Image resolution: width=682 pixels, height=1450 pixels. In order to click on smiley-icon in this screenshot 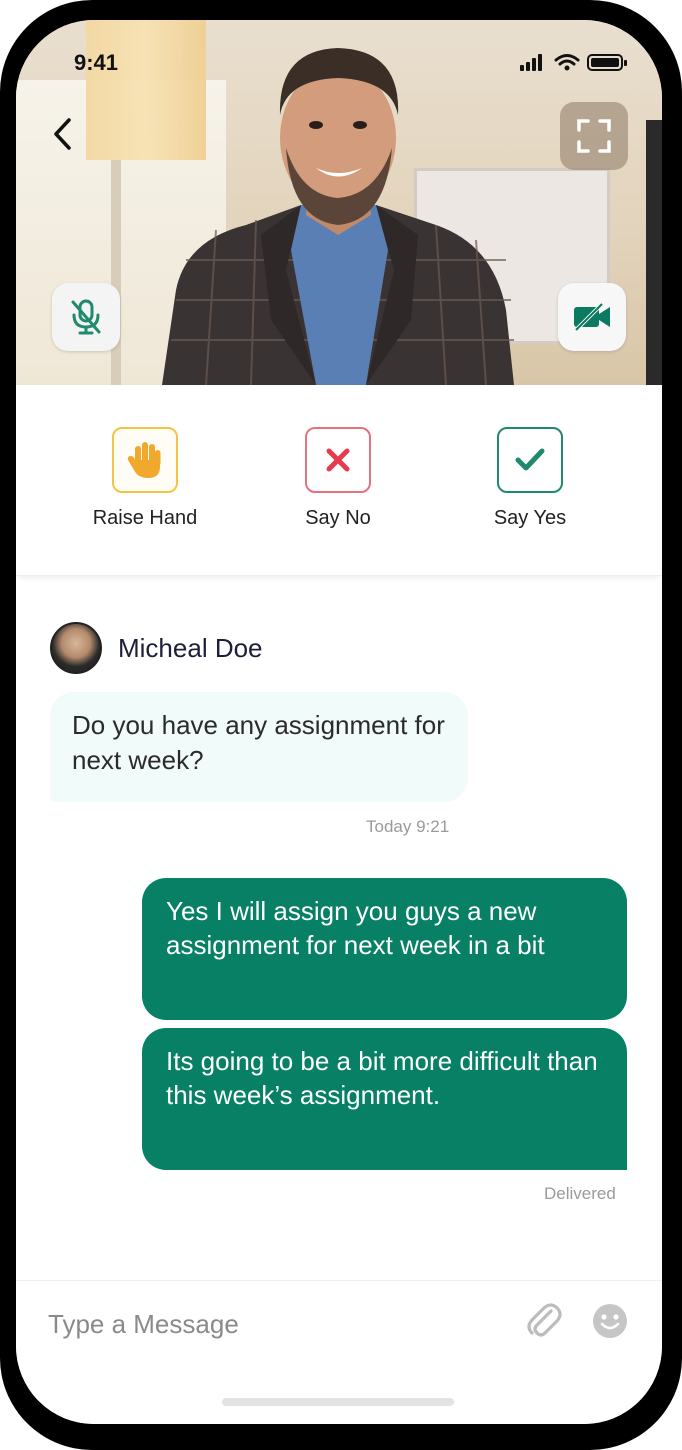, I will do `click(610, 1321)`.